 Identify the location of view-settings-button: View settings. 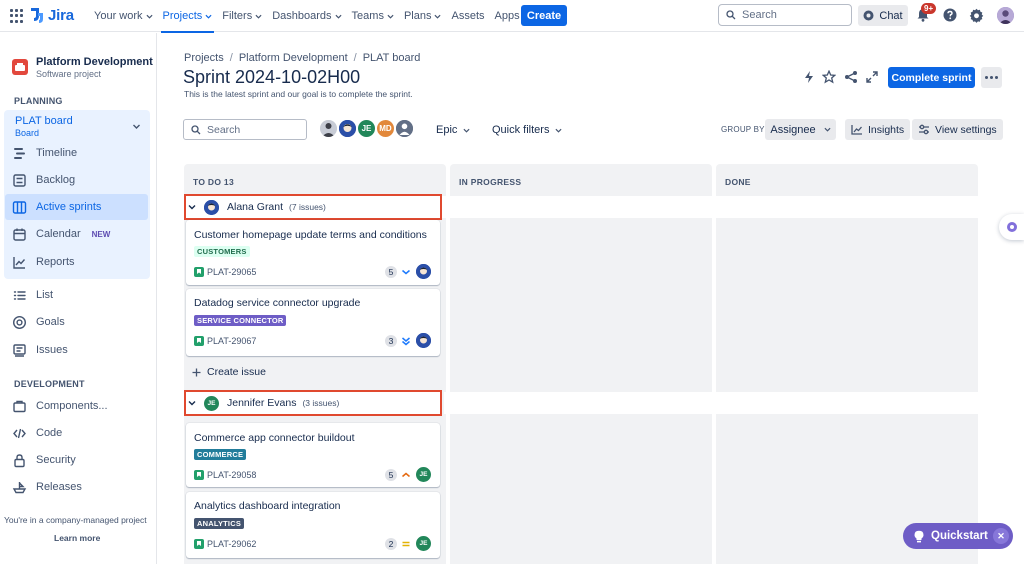
(957, 129).